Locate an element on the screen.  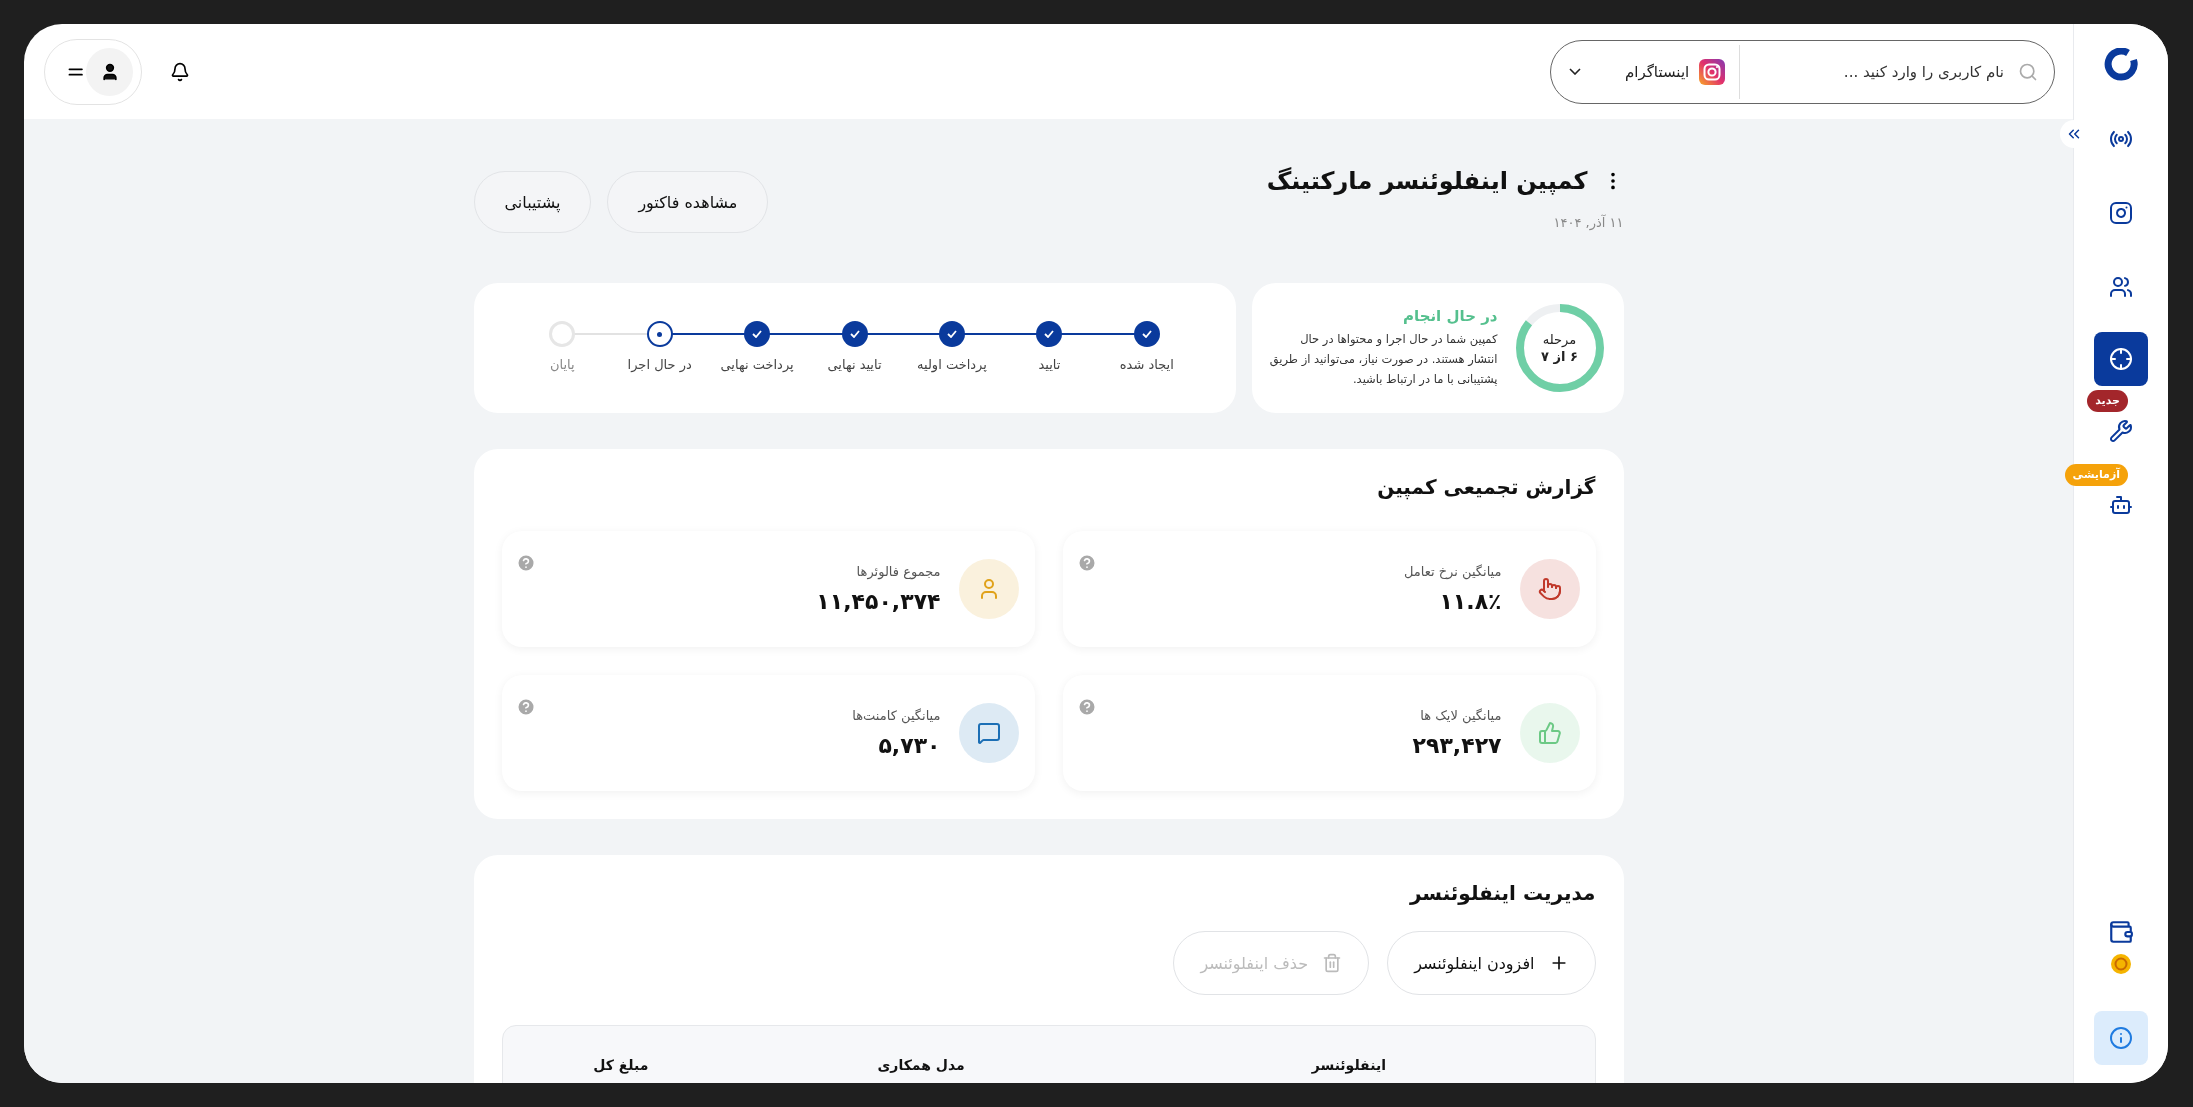
wallet-icon is located at coordinates (2121, 932).